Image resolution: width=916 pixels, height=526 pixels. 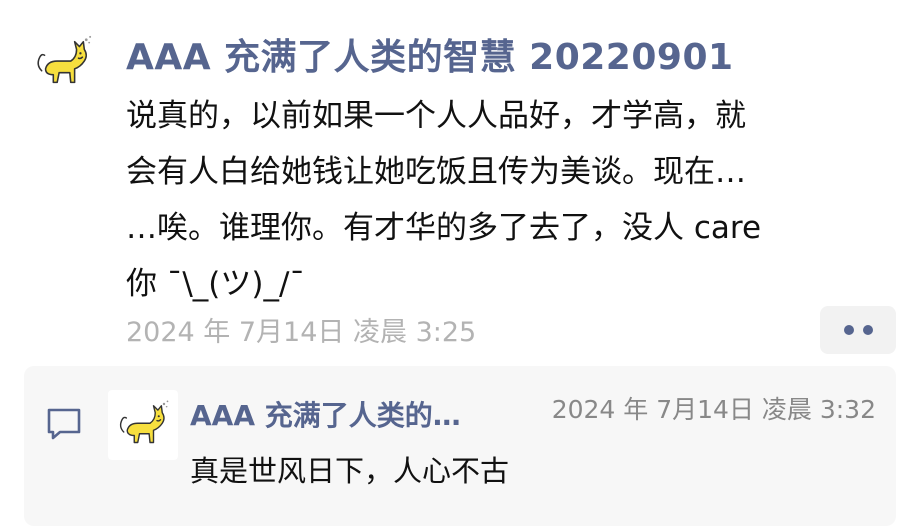 I want to click on more-button, so click(x=858, y=330).